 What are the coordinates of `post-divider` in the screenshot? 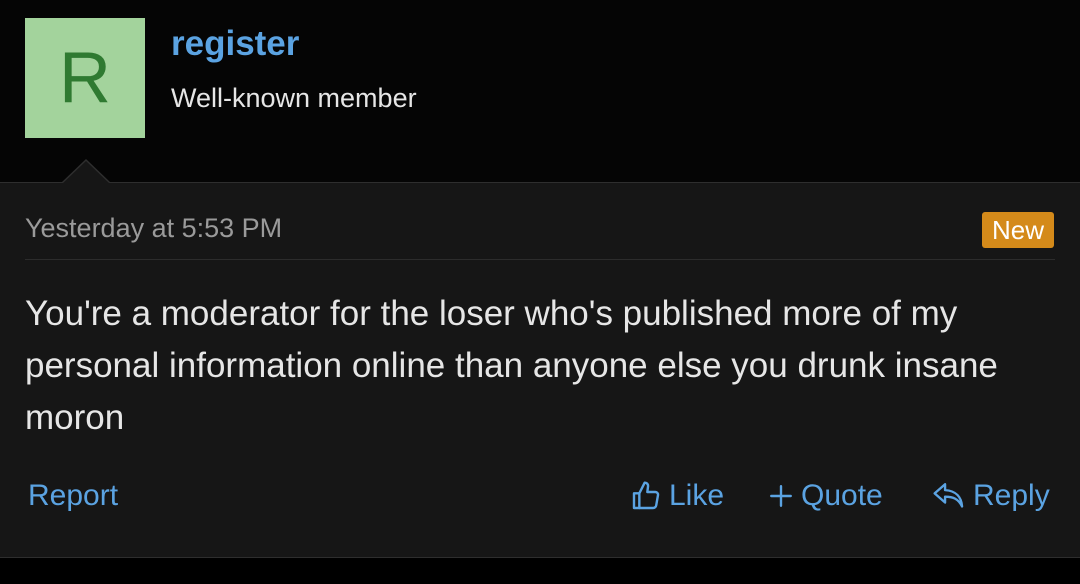 It's located at (540, 259).